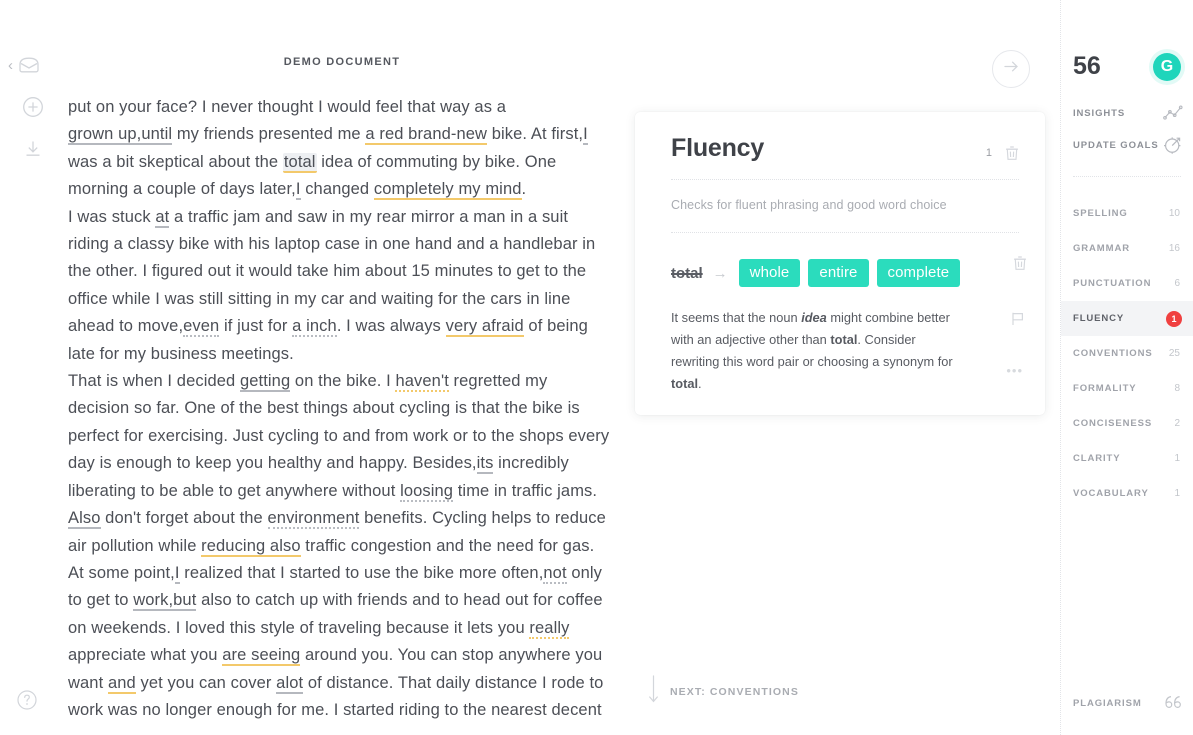 This screenshot has height=735, width=1193. I want to click on category-label: SPELLING, so click(1100, 213).